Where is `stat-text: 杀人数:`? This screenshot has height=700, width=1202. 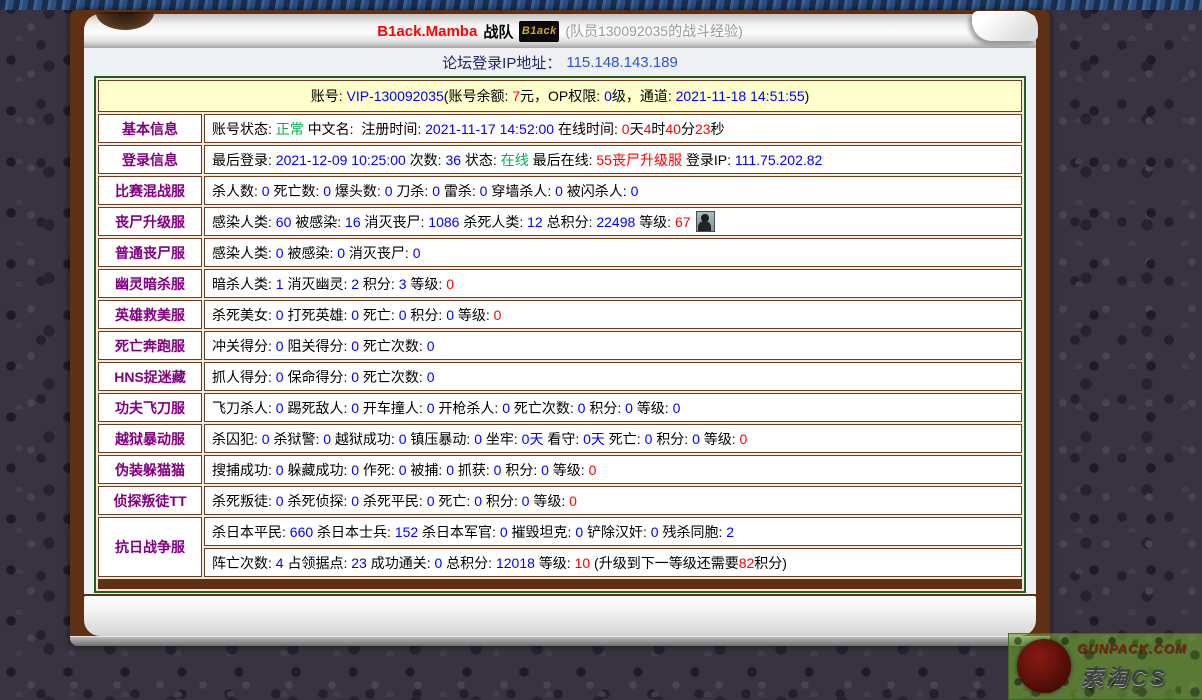 stat-text: 杀人数: is located at coordinates (237, 190).